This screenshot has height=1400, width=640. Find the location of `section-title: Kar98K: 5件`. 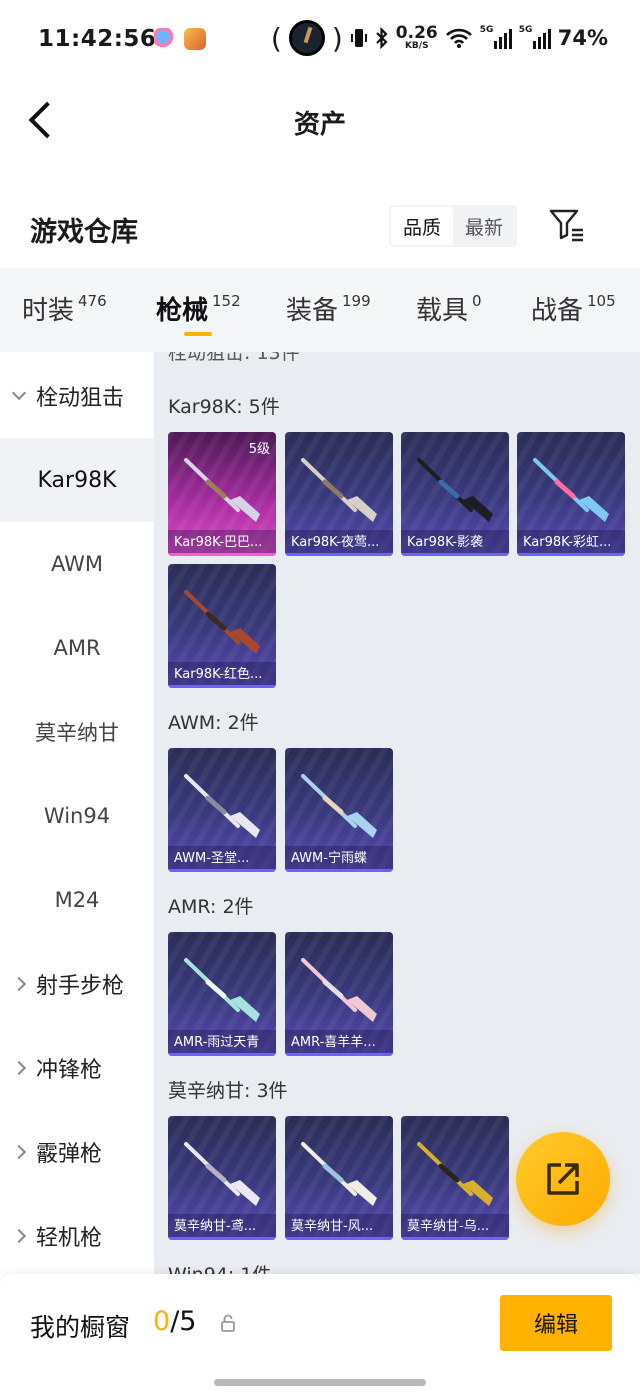

section-title: Kar98K: 5件 is located at coordinates (224, 407).